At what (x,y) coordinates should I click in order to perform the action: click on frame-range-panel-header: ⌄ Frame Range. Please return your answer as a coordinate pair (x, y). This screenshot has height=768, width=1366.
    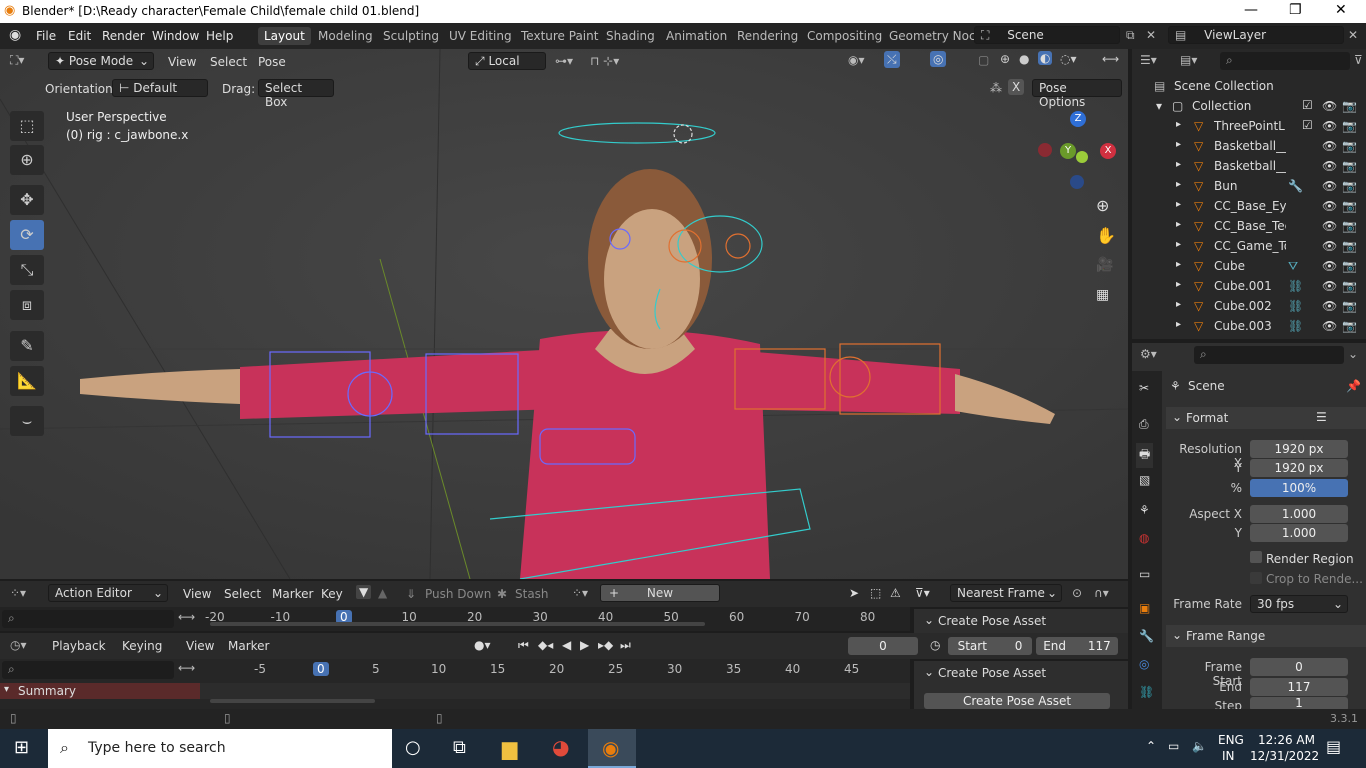
    Looking at the image, I should click on (1266, 636).